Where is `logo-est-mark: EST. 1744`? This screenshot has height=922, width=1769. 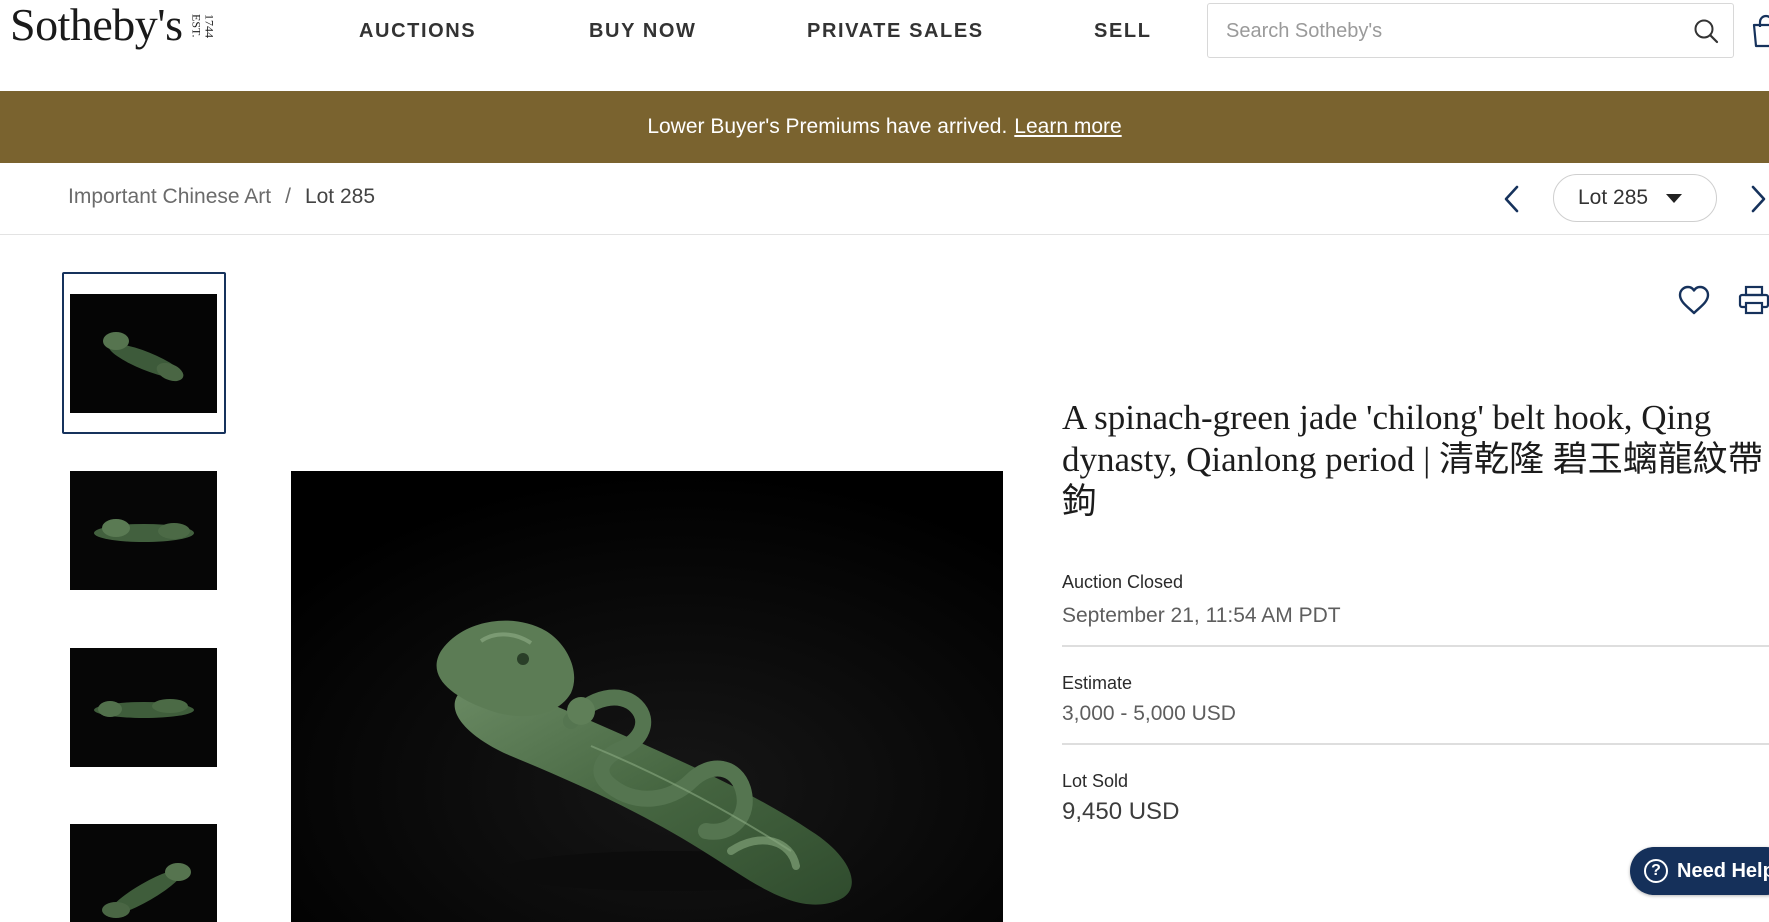
logo-est-mark: EST. 1744 is located at coordinates (203, 26).